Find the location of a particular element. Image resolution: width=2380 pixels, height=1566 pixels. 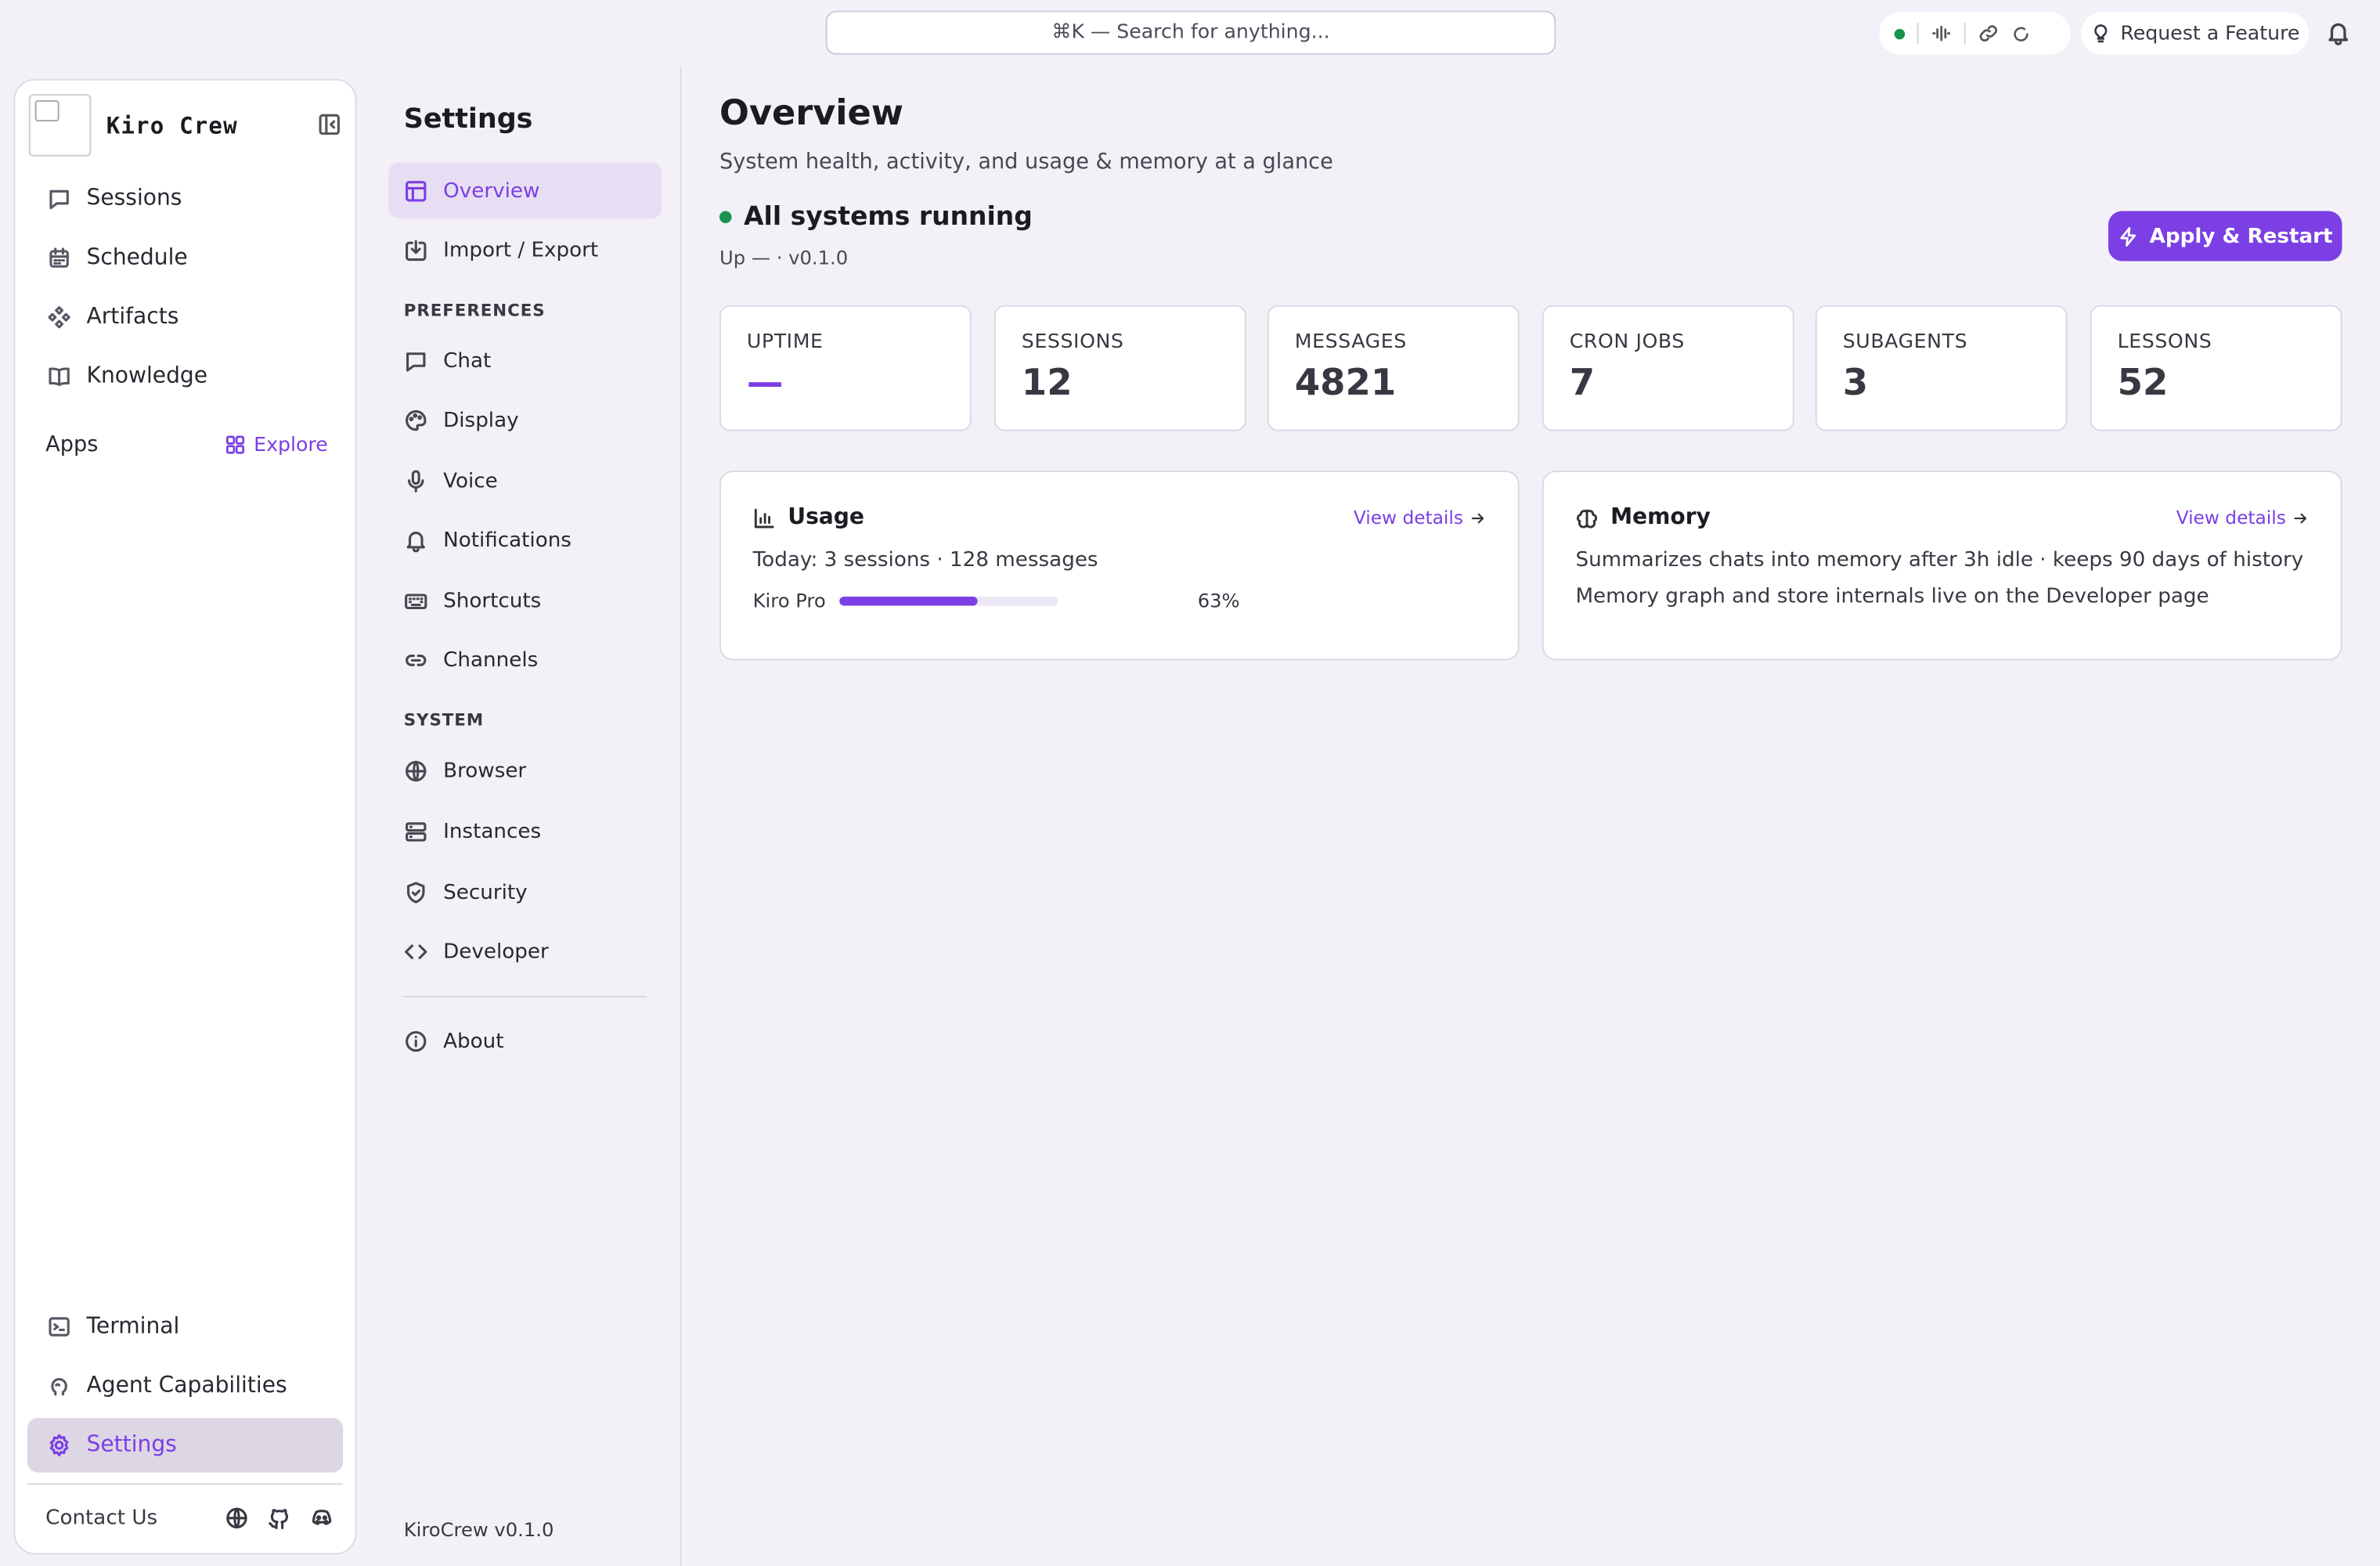

sidebar-item-label: Settings is located at coordinates (131, 1446).